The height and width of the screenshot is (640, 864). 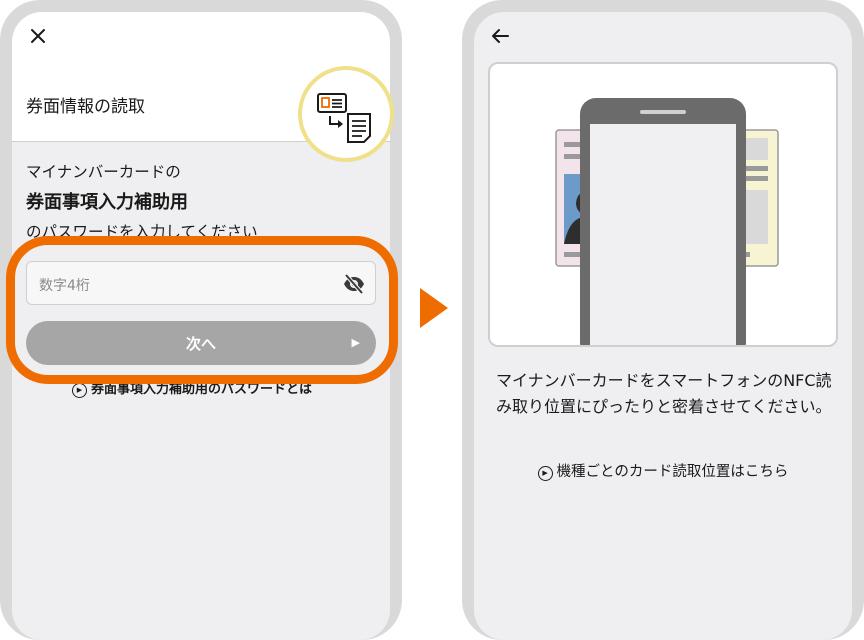 What do you see at coordinates (201, 283) in the screenshot?
I see `password-input: 数字4桁` at bounding box center [201, 283].